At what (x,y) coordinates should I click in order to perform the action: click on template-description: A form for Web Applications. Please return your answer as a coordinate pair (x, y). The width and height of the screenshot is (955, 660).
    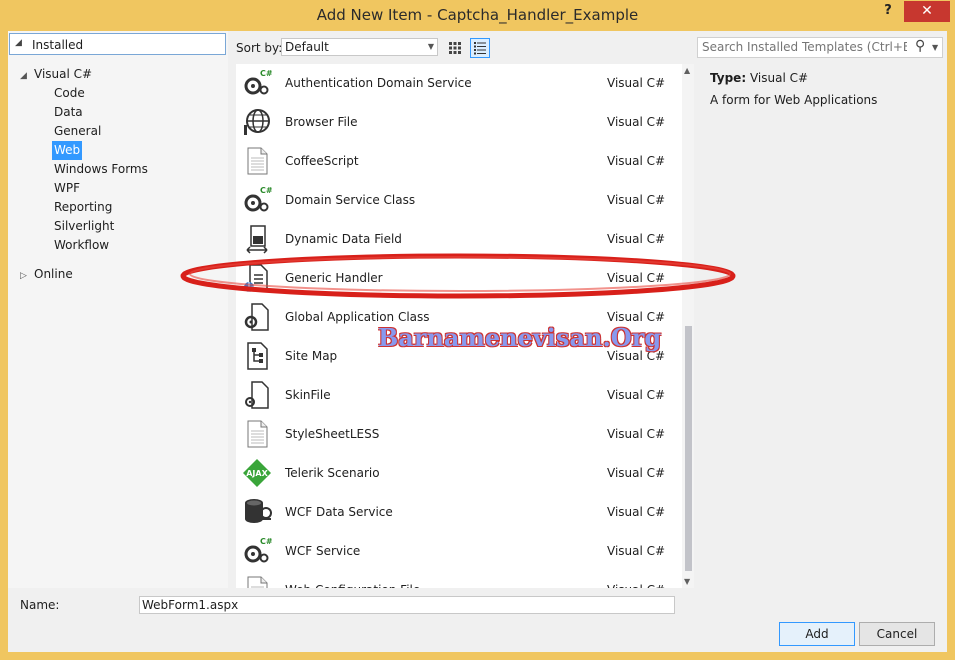
    Looking at the image, I should click on (794, 100).